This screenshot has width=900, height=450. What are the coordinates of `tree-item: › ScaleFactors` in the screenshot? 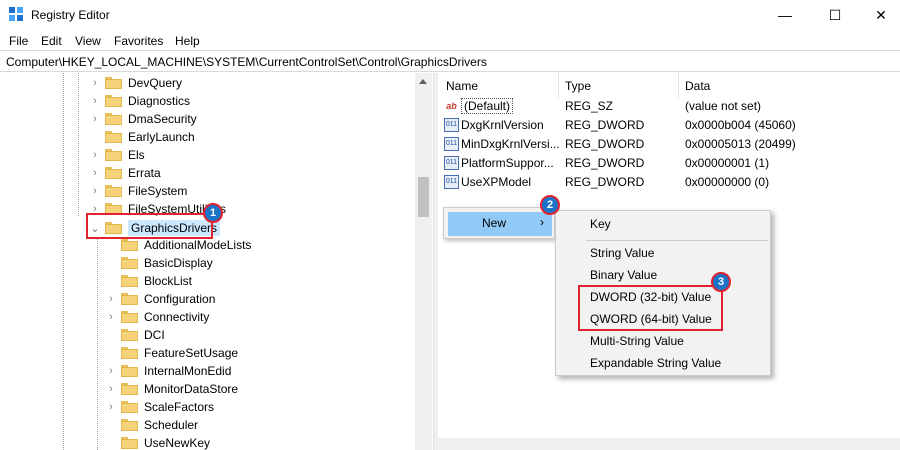 It's located at (159, 407).